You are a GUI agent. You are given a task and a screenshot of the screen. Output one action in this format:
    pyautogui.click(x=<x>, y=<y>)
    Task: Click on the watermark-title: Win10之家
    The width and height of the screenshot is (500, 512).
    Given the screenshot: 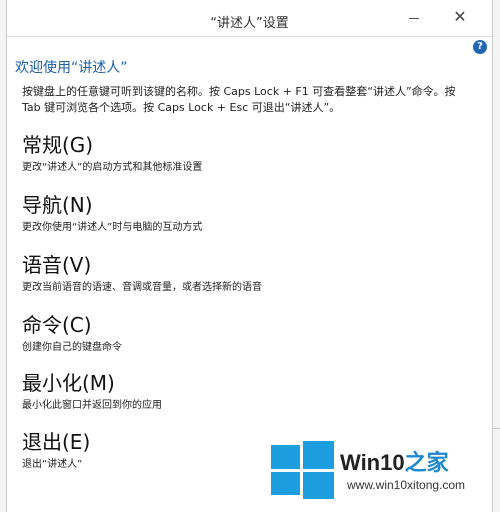 What is the action you would take?
    pyautogui.click(x=394, y=461)
    